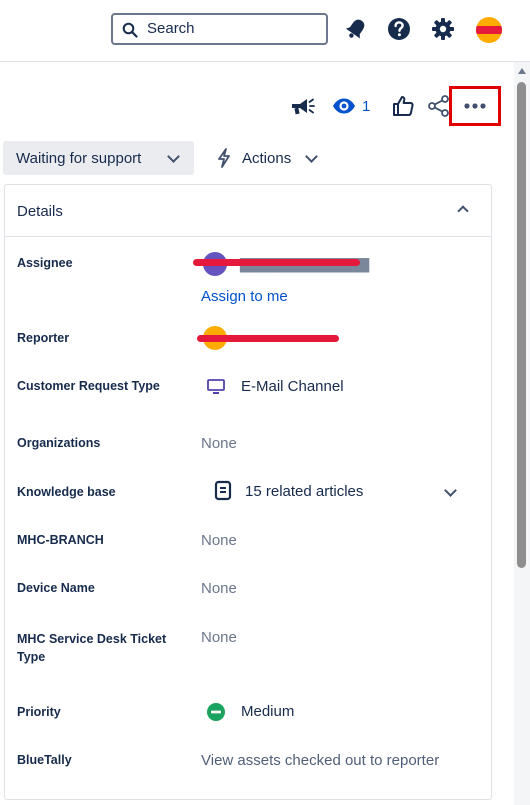 The width and height of the screenshot is (530, 805). Describe the element at coordinates (92, 648) in the screenshot. I see `ticket-type-label: MHC Service Desk Ticket Type` at that location.